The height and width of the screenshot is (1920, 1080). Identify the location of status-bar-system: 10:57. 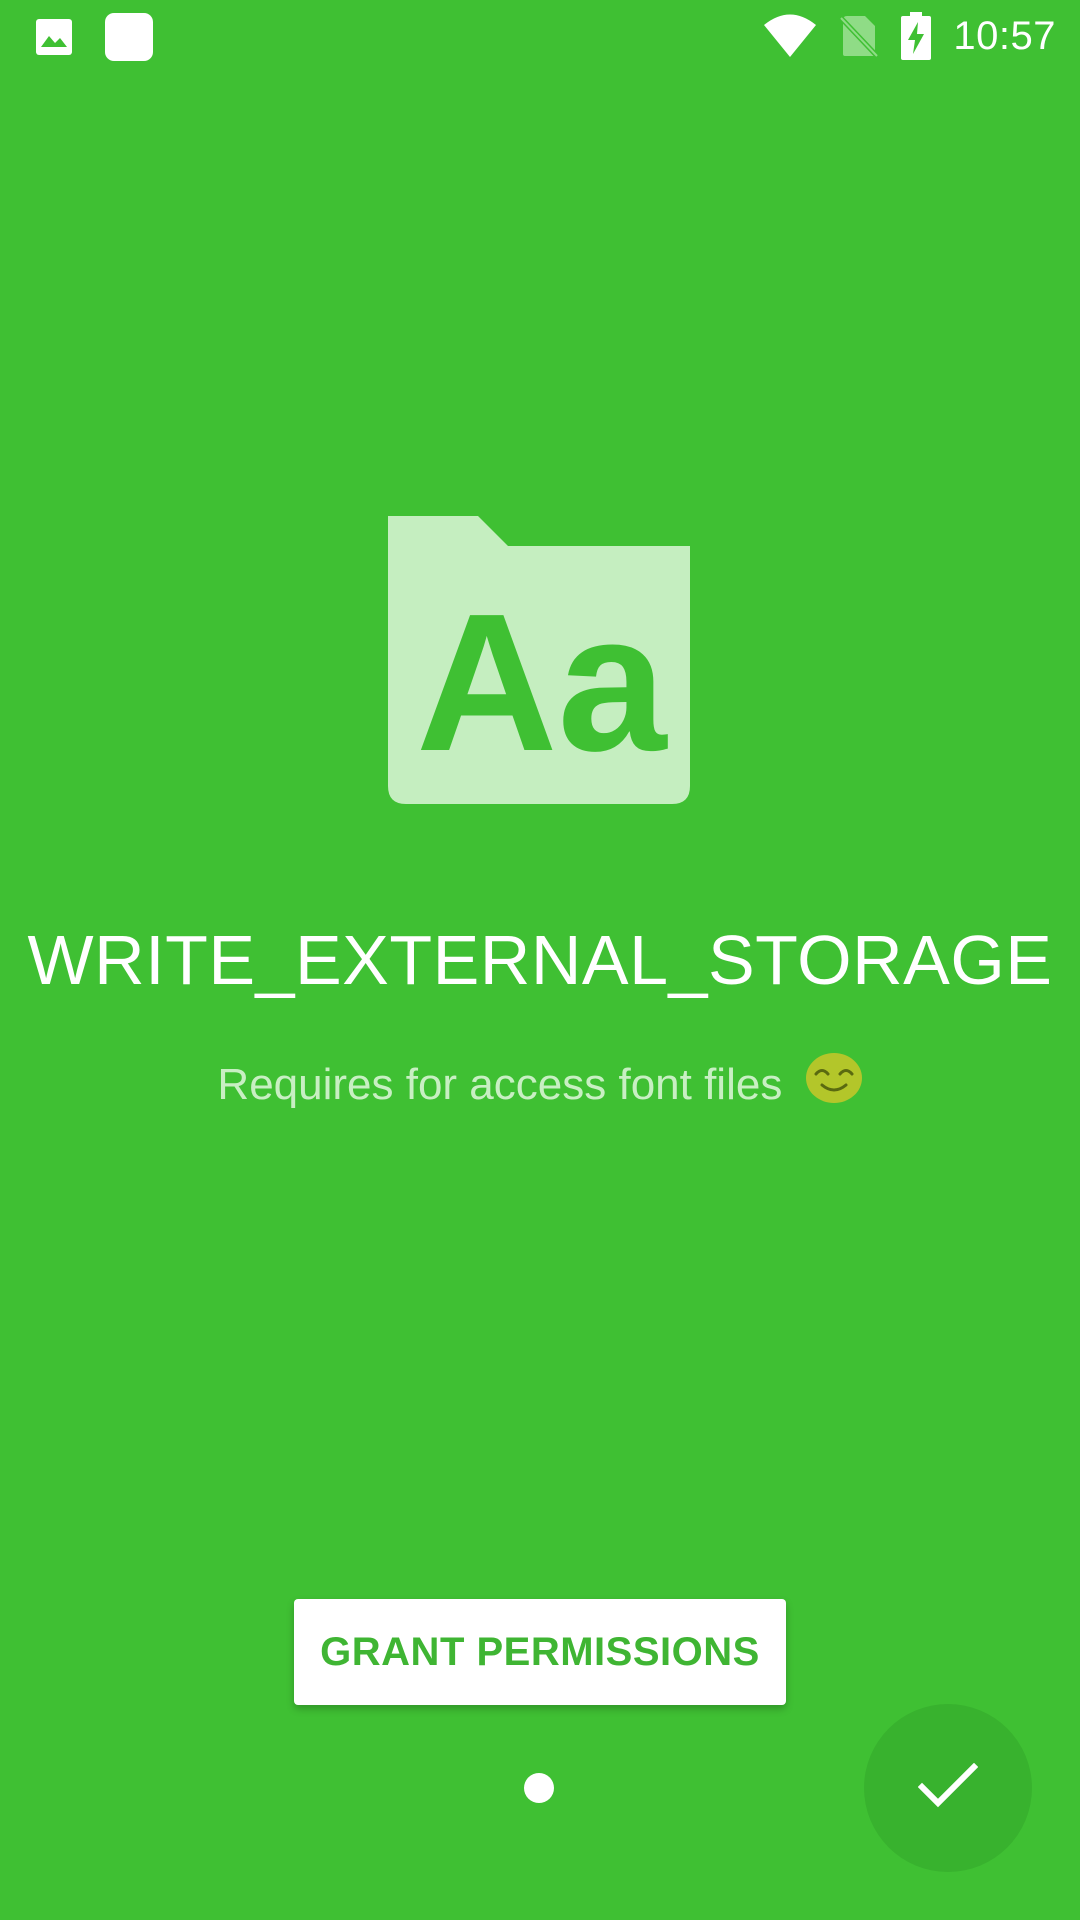
(909, 36).